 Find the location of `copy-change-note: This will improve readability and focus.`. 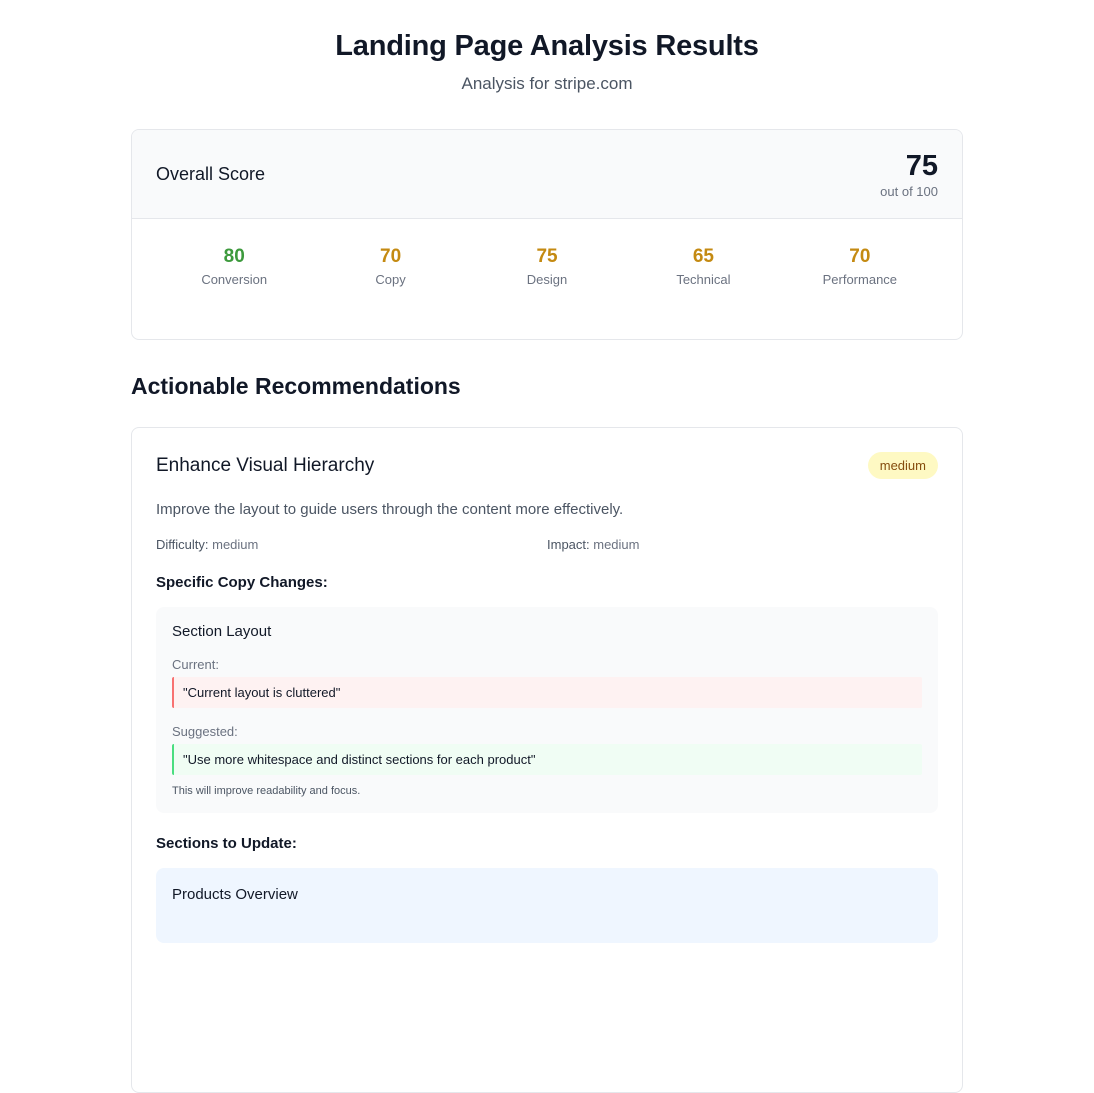

copy-change-note: This will improve readability and focus. is located at coordinates (266, 791).